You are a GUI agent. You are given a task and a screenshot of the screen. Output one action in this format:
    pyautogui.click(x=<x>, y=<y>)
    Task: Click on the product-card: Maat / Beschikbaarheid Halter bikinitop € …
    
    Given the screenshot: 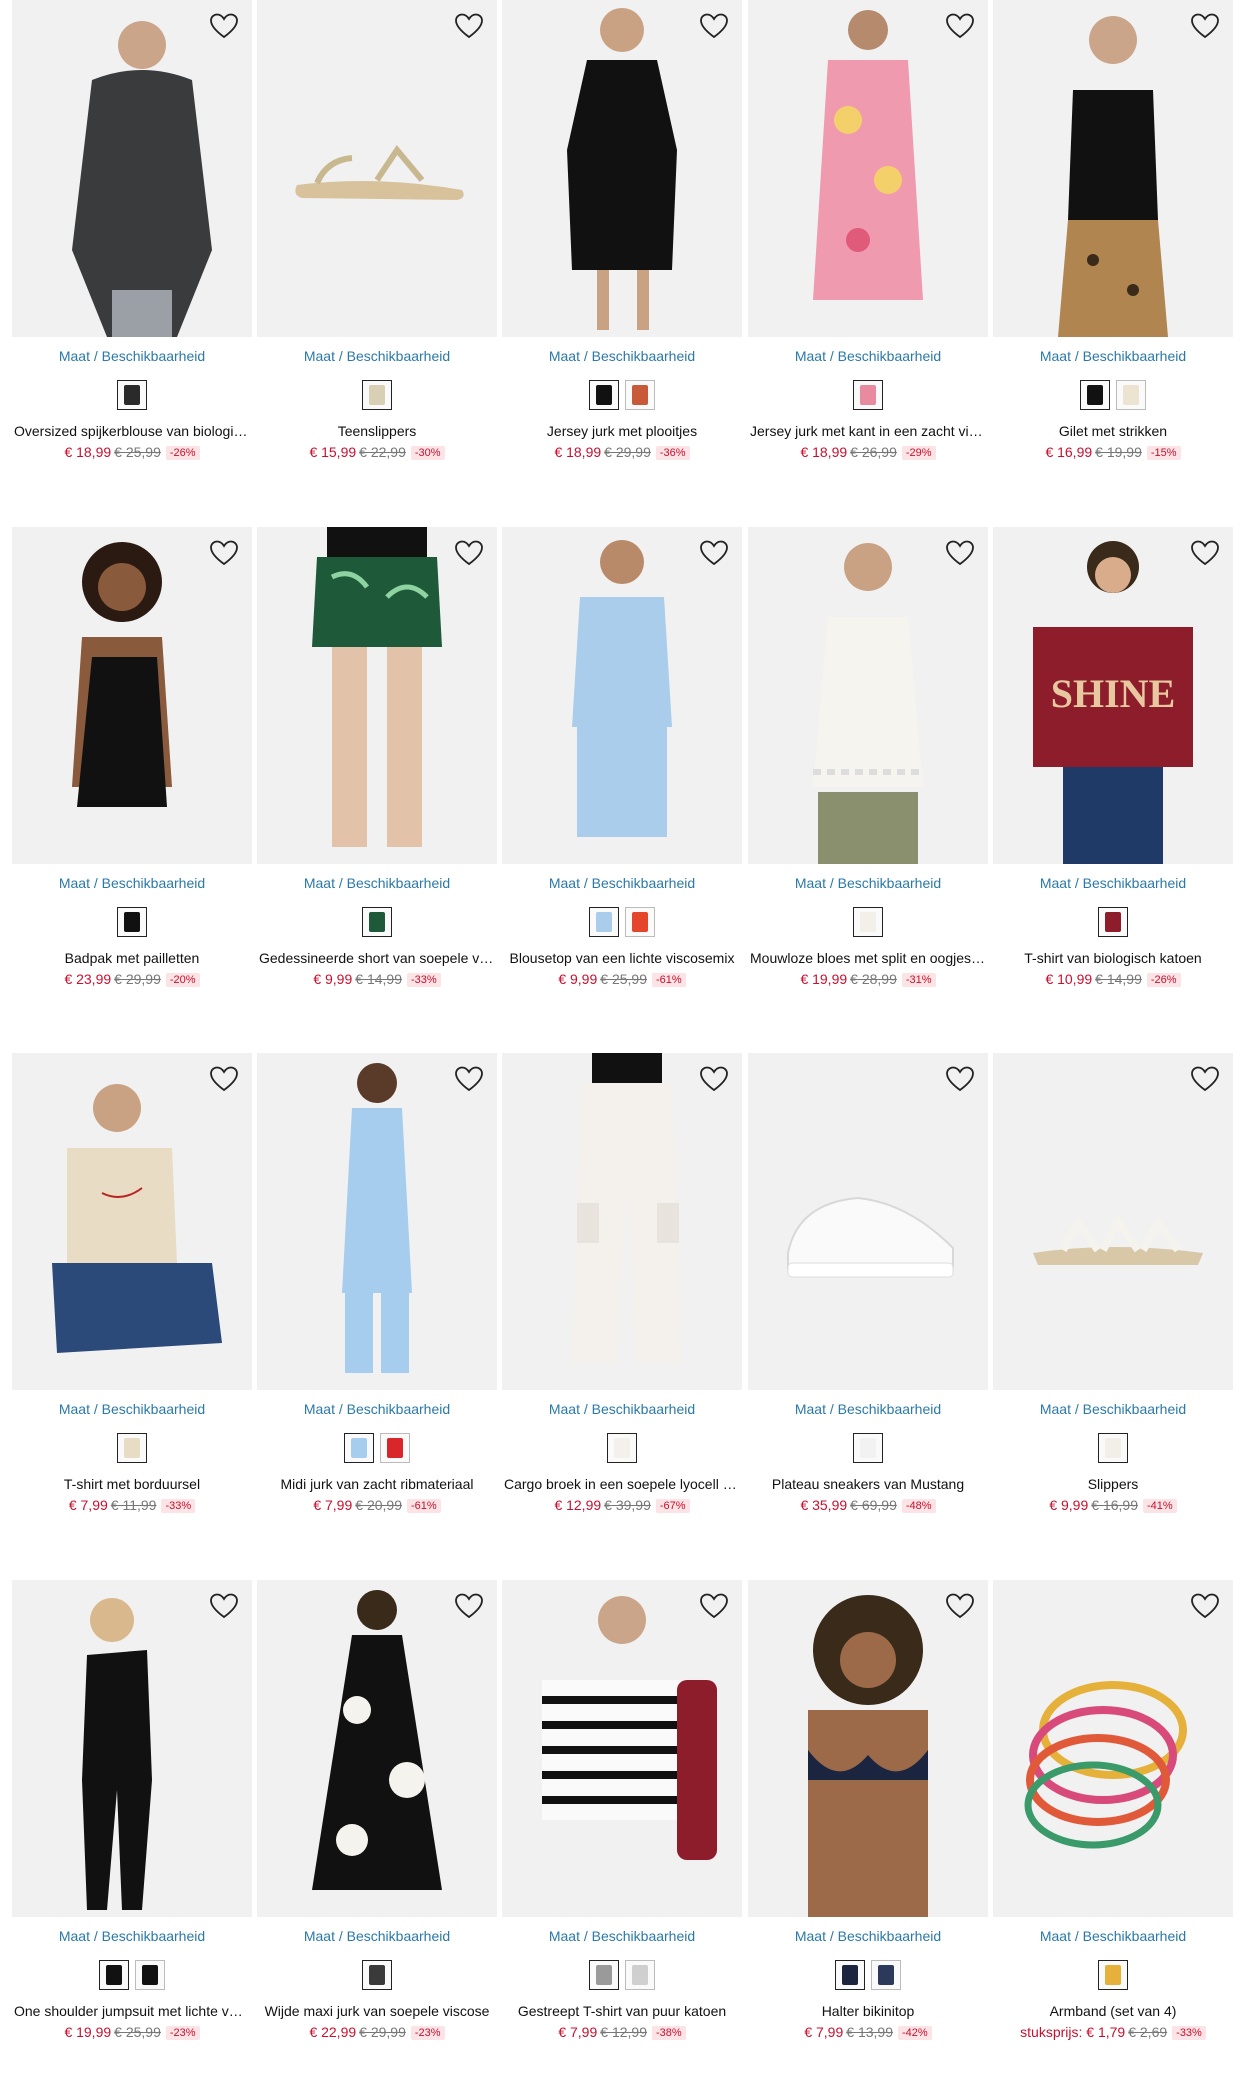 What is the action you would take?
    pyautogui.click(x=868, y=1820)
    